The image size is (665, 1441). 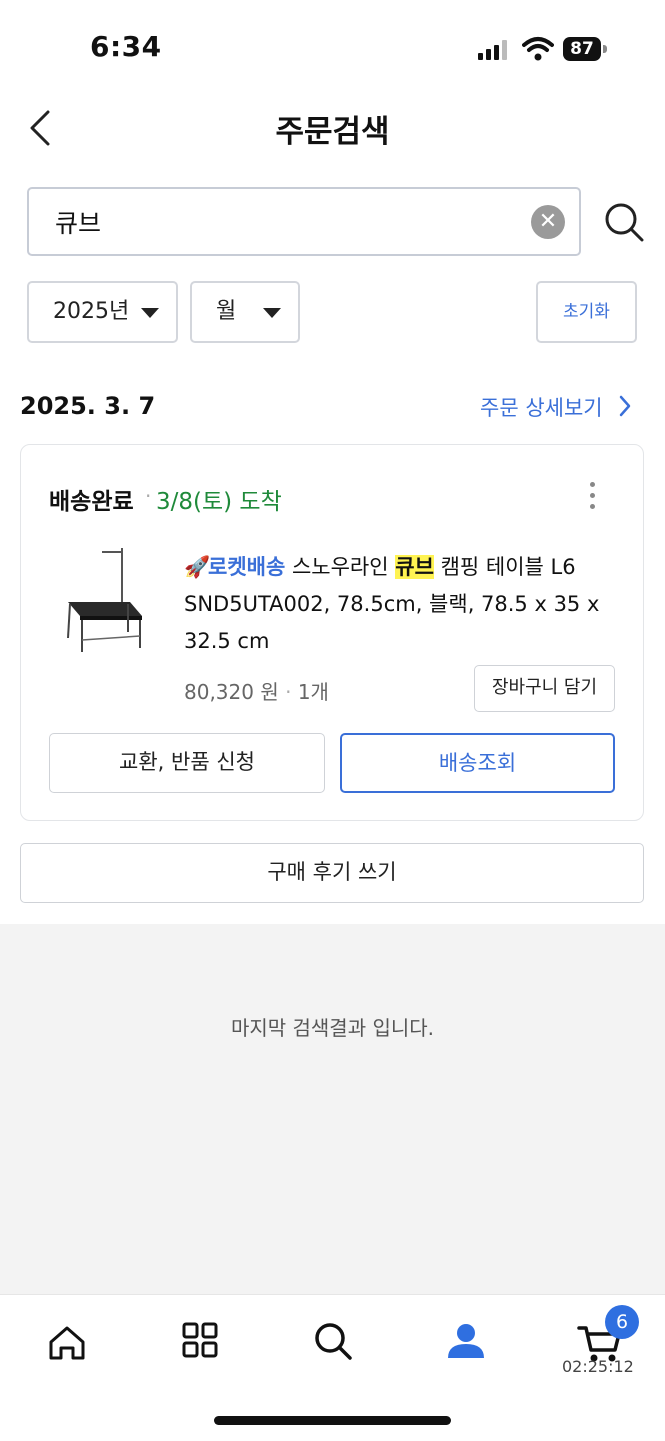 I want to click on month-select: 월, so click(x=245, y=312).